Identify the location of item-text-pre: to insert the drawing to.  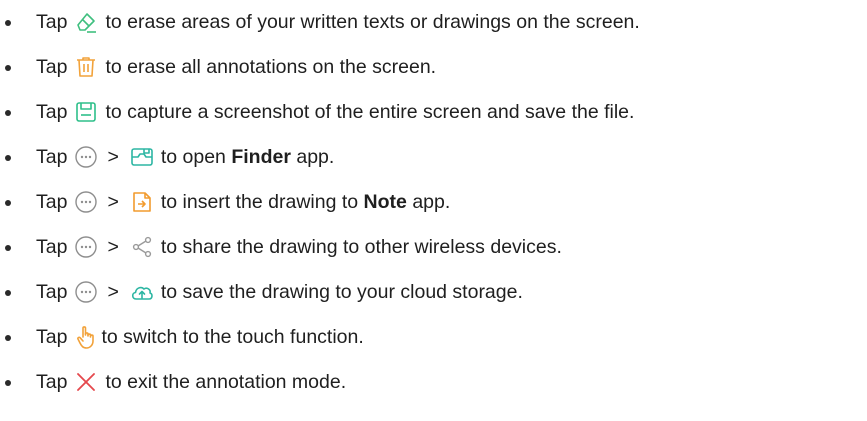
(259, 202).